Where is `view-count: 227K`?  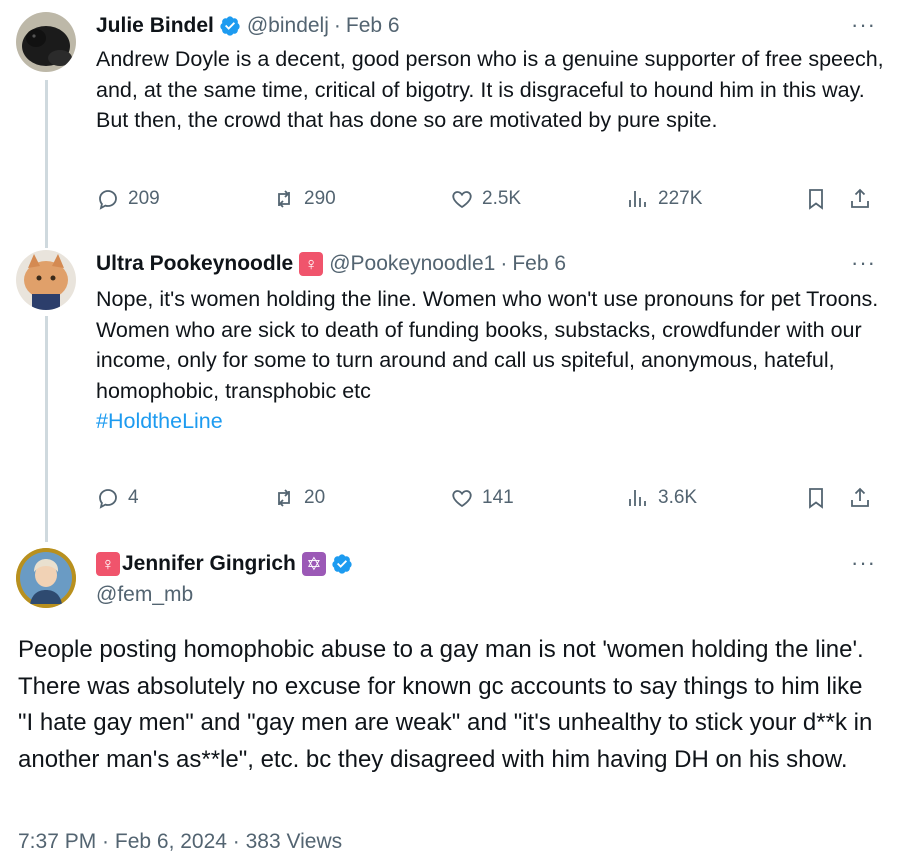
view-count: 227K is located at coordinates (680, 198).